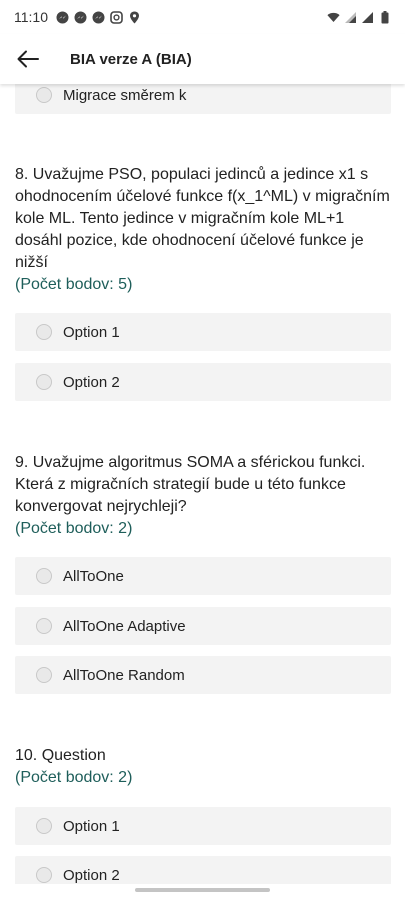 This screenshot has width=405, height=900. What do you see at coordinates (202, 890) in the screenshot?
I see `home-indicator` at bounding box center [202, 890].